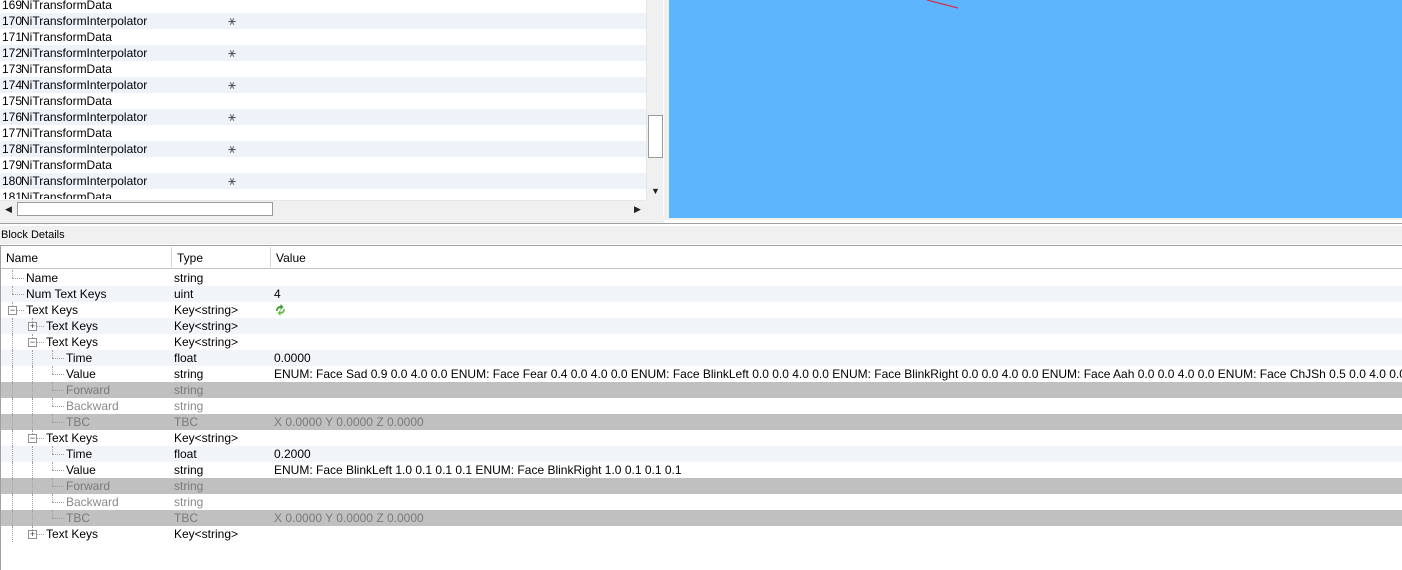 Image resolution: width=1402 pixels, height=570 pixels. What do you see at coordinates (323, 69) in the screenshot?
I see `block-list-row: 173 NiTransformData` at bounding box center [323, 69].